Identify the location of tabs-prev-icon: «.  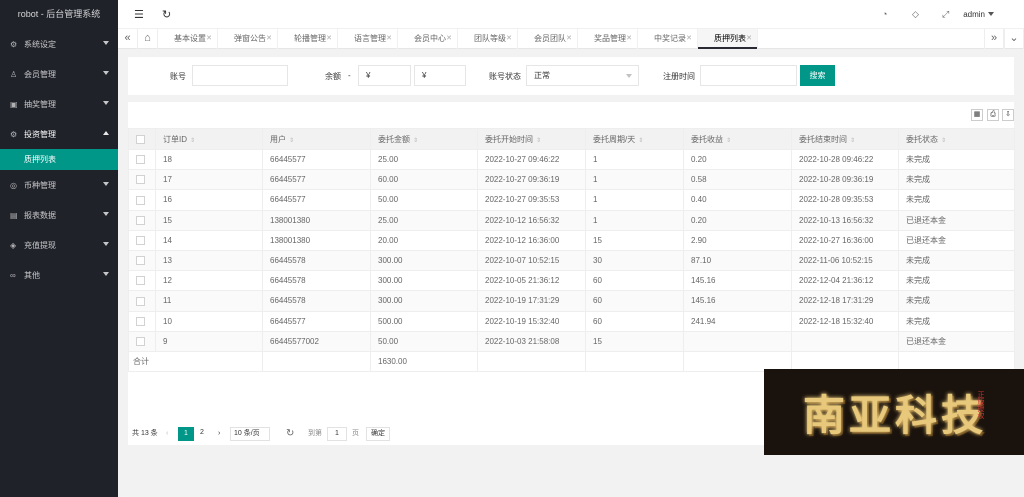
(128, 39).